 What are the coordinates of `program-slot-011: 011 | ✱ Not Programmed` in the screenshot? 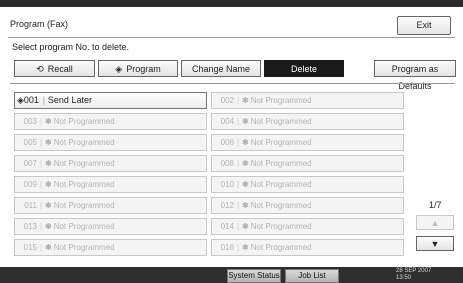 It's located at (110, 205).